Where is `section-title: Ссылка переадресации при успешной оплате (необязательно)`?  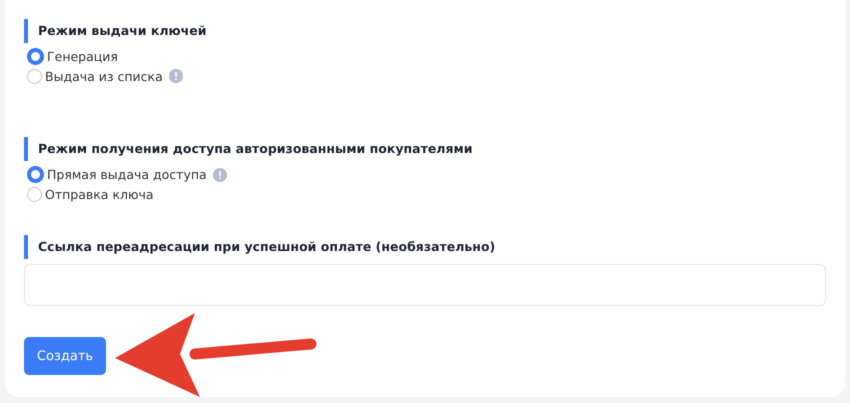
section-title: Ссылка переадресации при успешной оплате (необязательно) is located at coordinates (425, 247).